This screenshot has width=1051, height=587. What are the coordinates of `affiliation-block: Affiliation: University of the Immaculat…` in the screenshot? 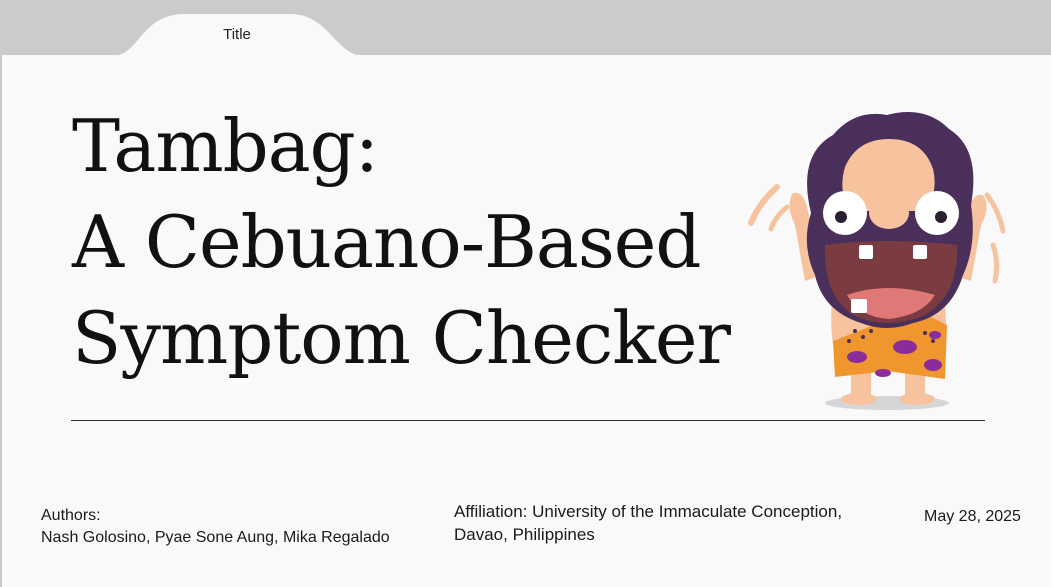 It's located at (648, 523).